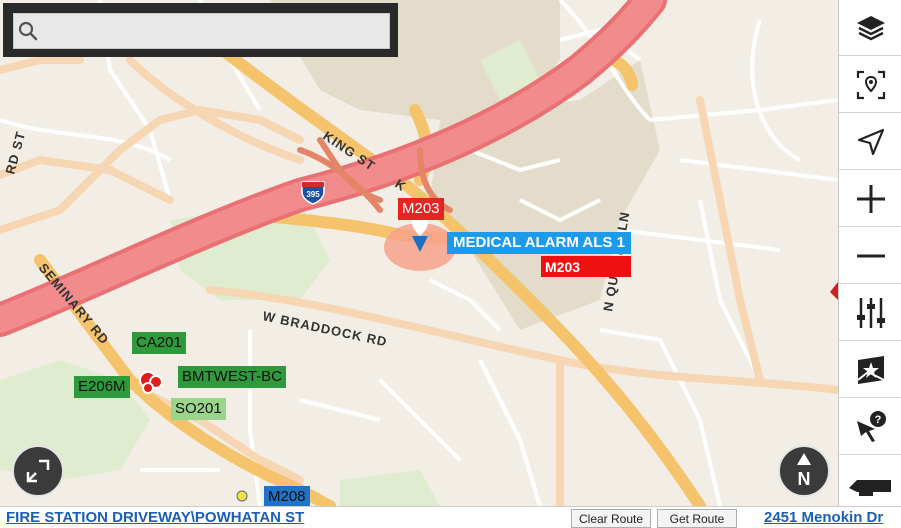 The width and height of the screenshot is (901, 528). I want to click on zoom-in-icon, so click(870, 198).